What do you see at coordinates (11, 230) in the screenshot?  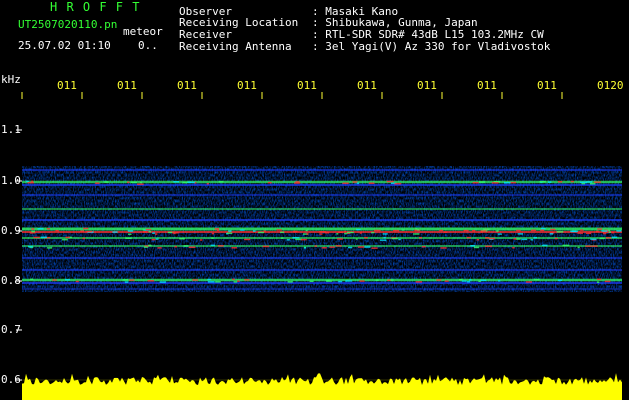 I see `freq-tick-label: 0.9` at bounding box center [11, 230].